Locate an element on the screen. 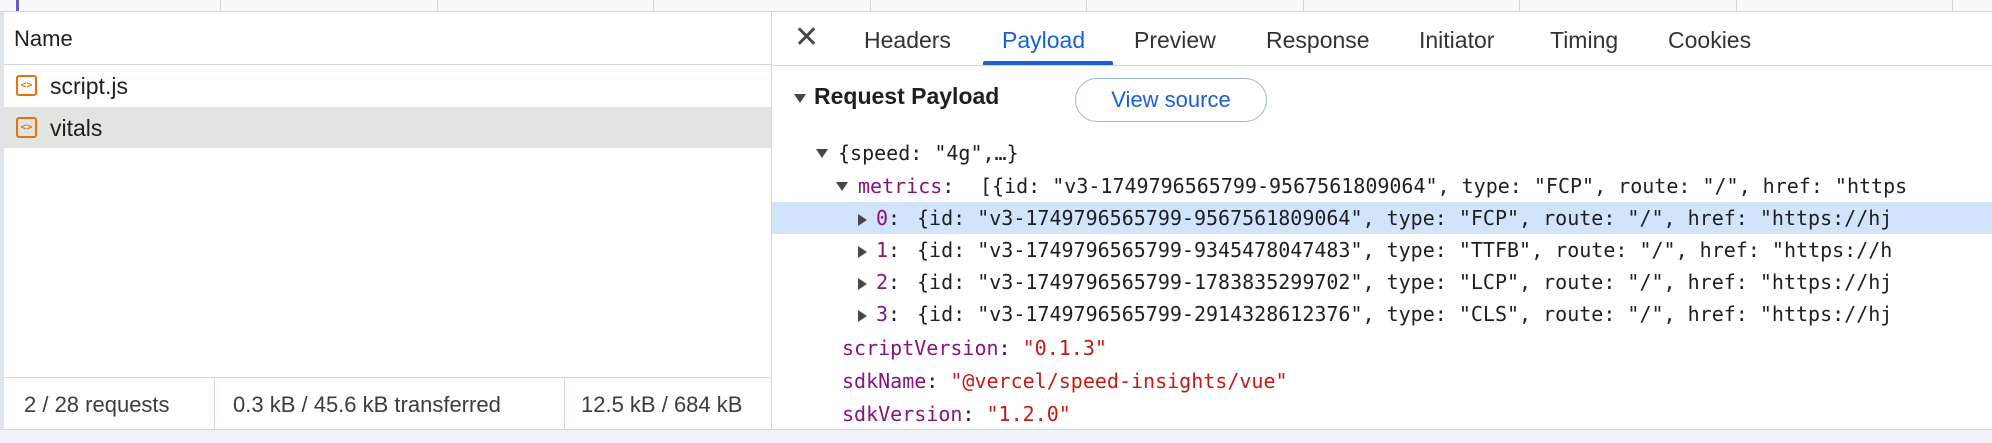 The height and width of the screenshot is (443, 1992). bottom-drawer-strip is located at coordinates (996, 436).